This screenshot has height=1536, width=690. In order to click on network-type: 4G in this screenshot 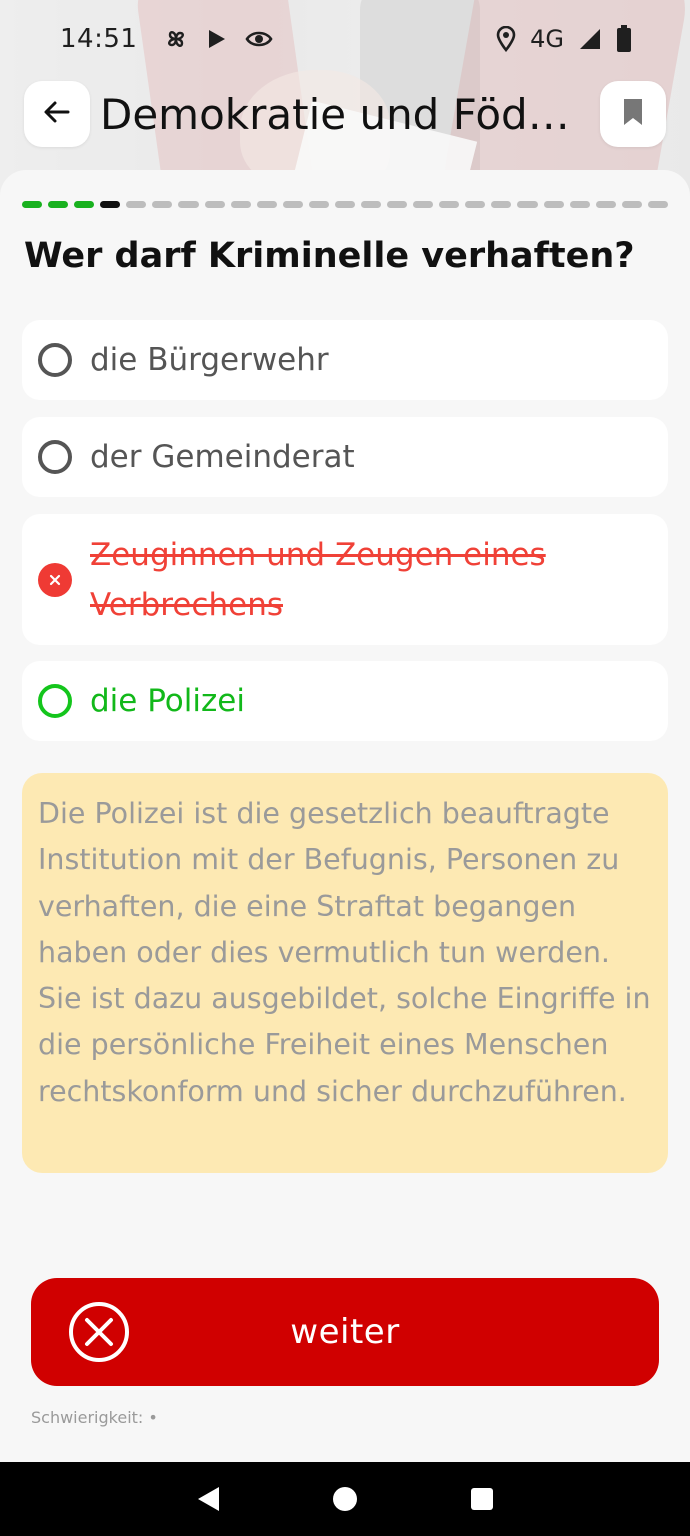, I will do `click(547, 39)`.